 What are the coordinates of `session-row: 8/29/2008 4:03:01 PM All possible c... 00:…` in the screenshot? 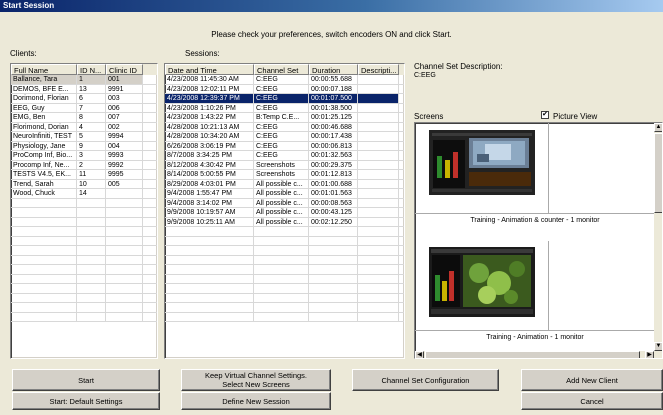 It's located at (284, 184).